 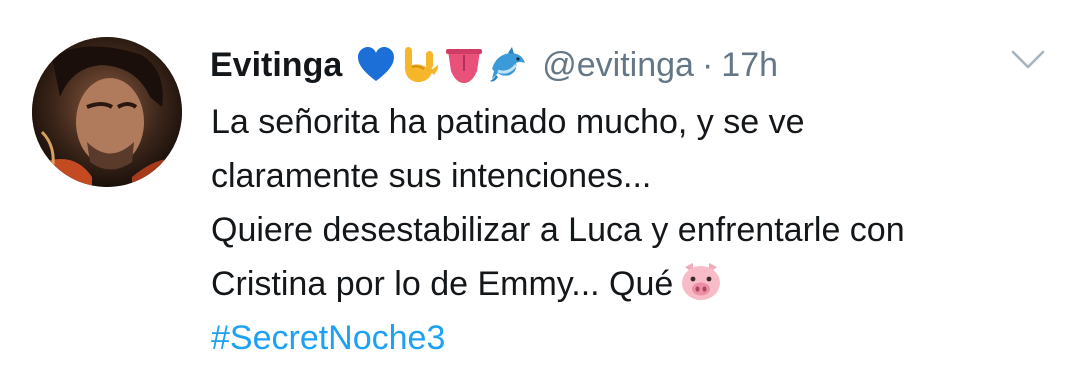 I want to click on timestamp: 17h, so click(x=749, y=65).